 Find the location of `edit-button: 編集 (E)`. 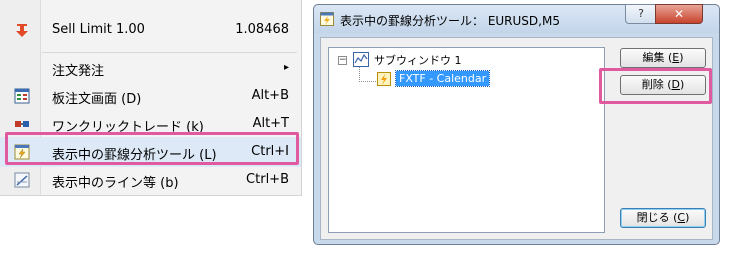

edit-button: 編集 (E) is located at coordinates (663, 58).